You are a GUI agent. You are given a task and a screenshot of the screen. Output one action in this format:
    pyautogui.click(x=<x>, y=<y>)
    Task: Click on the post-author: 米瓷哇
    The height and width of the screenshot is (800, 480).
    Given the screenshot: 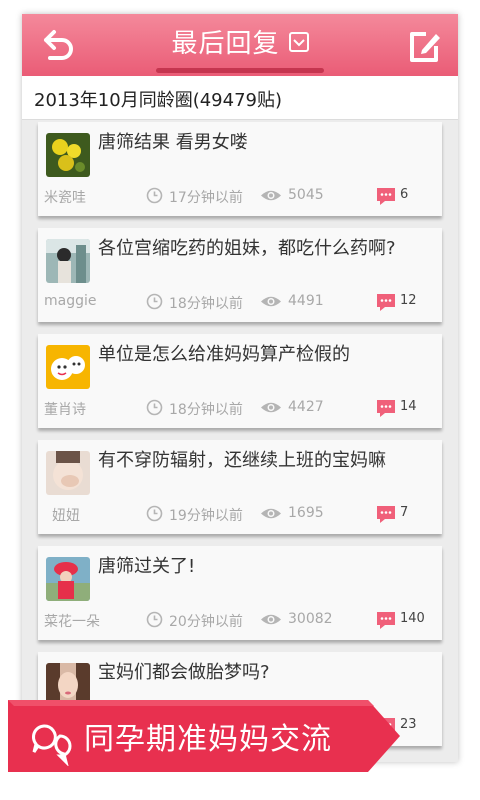 What is the action you would take?
    pyautogui.click(x=65, y=198)
    